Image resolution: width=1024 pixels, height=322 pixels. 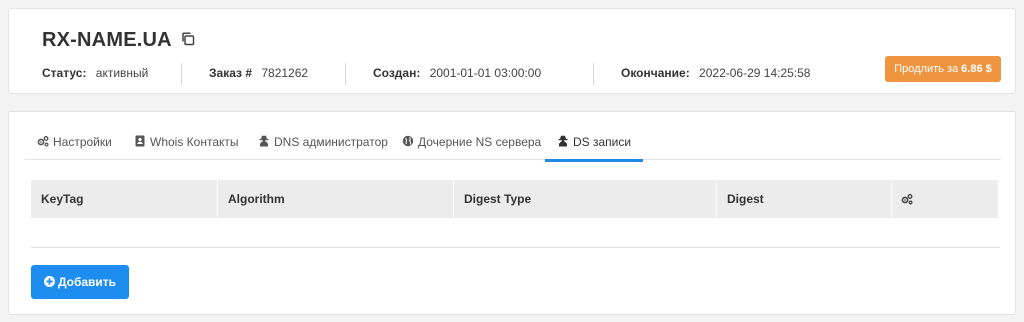 What do you see at coordinates (258, 73) in the screenshot?
I see `order-info: Заказ # 7821262` at bounding box center [258, 73].